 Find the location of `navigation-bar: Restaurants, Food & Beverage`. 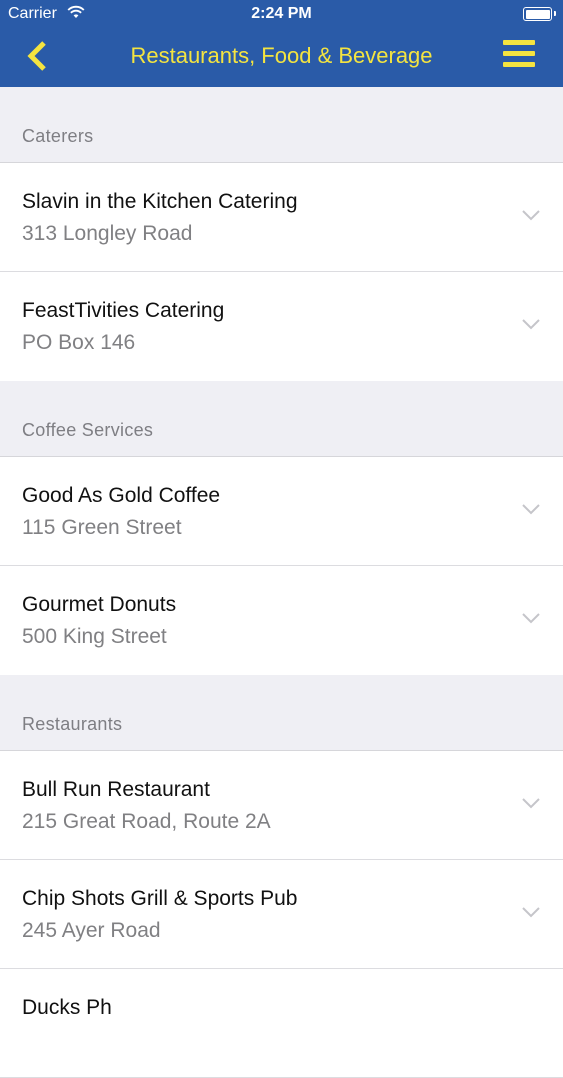

navigation-bar: Restaurants, Food & Beverage is located at coordinates (281, 57).